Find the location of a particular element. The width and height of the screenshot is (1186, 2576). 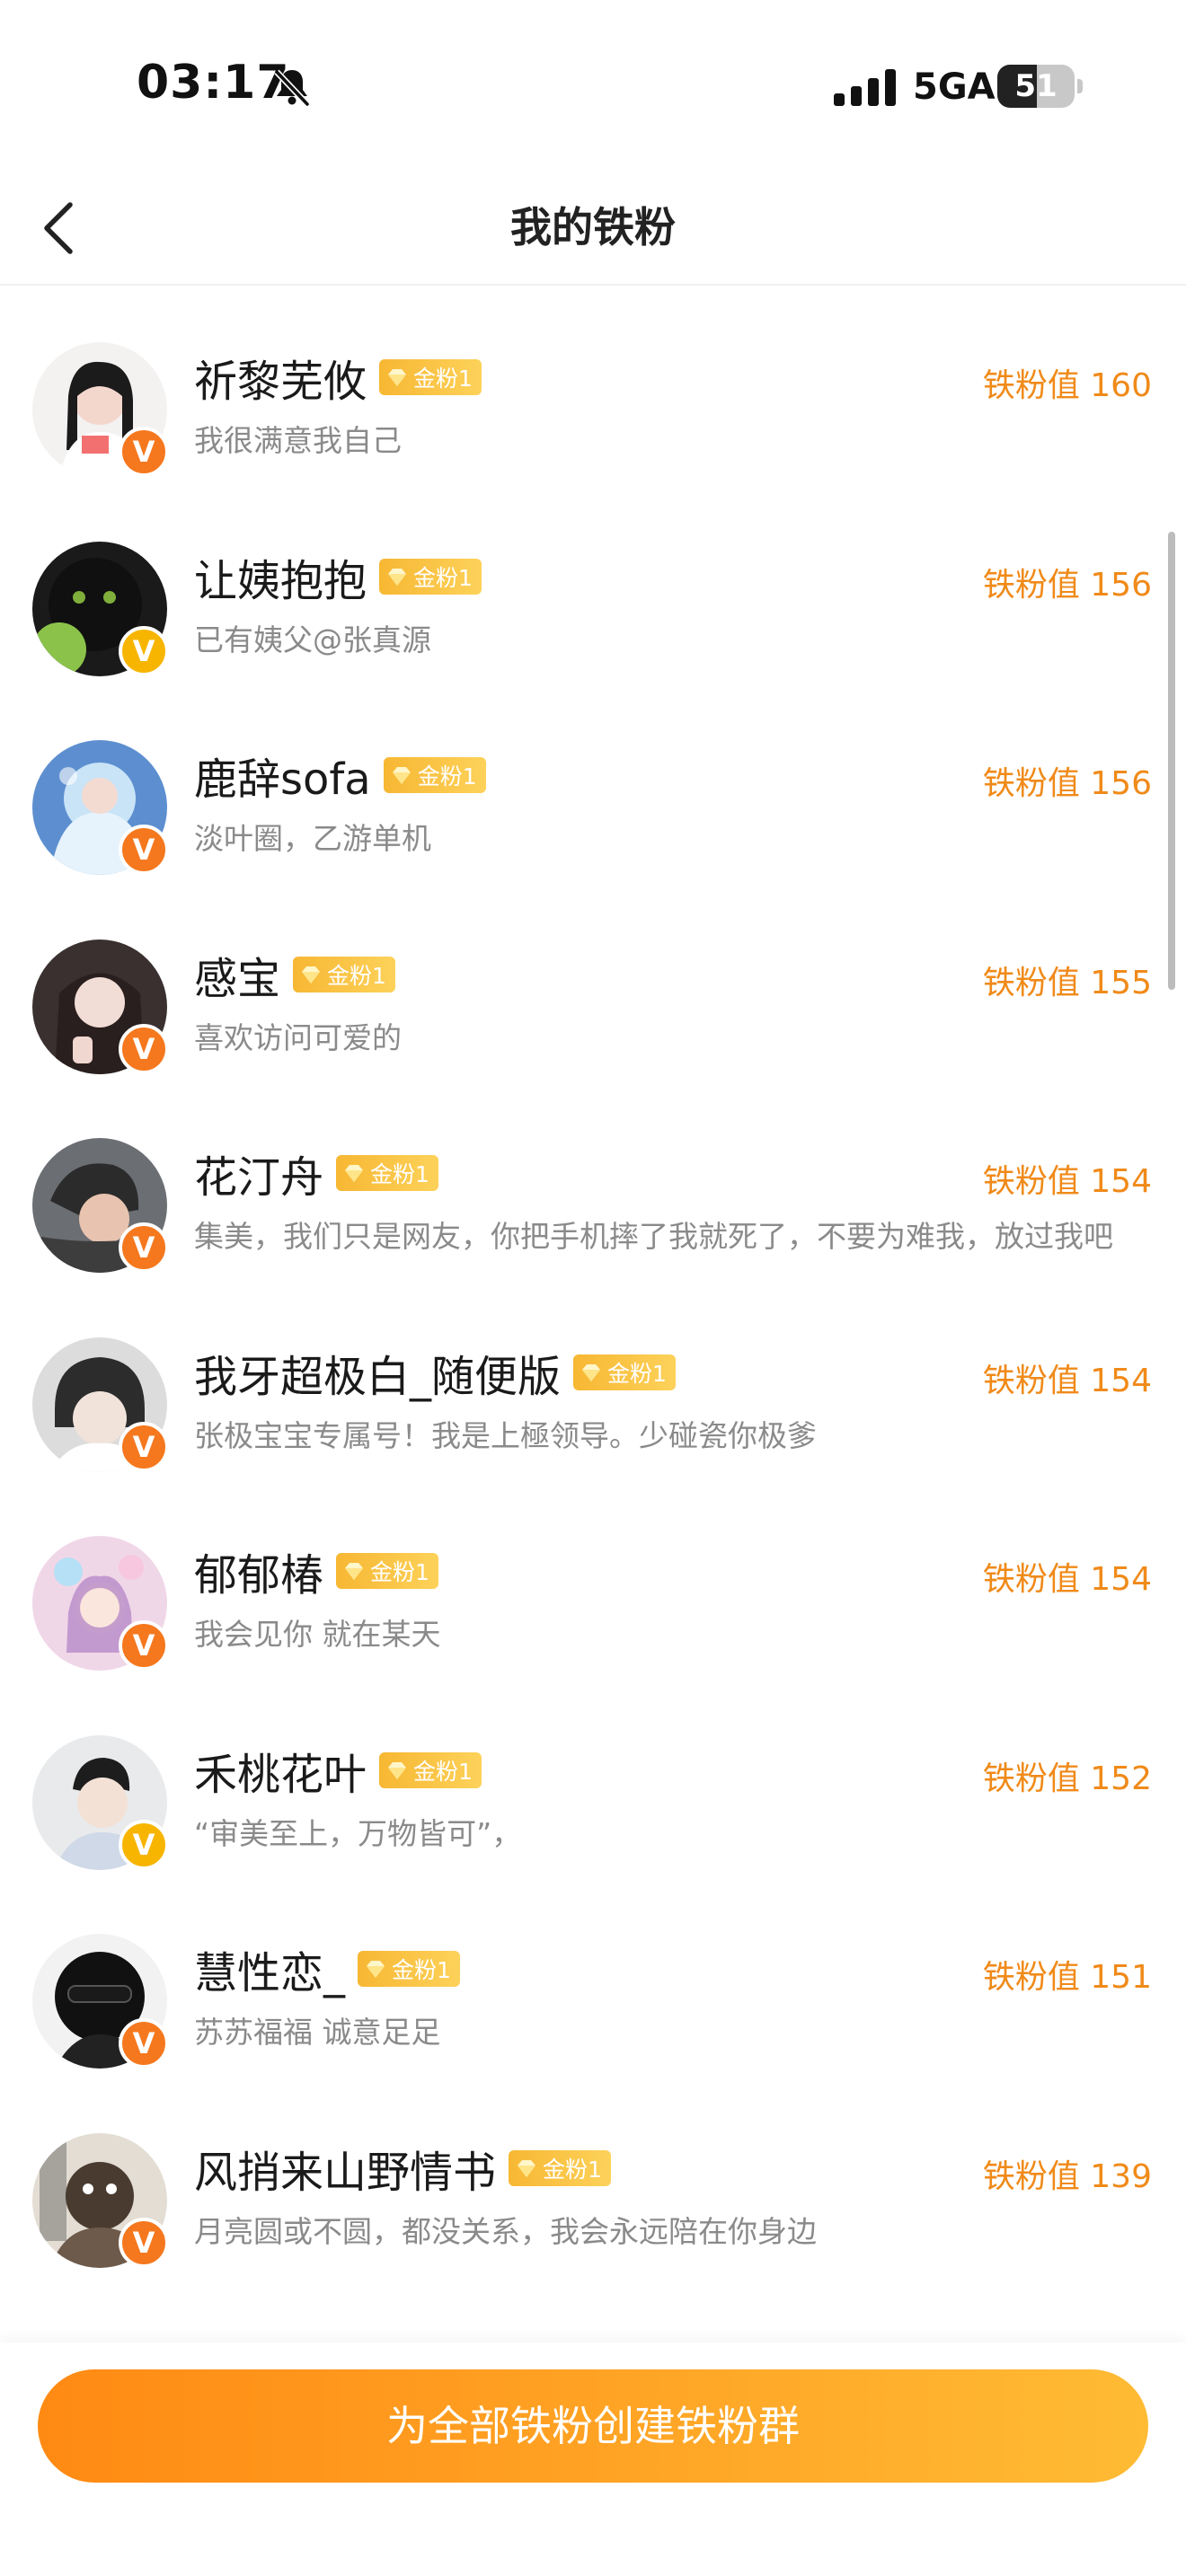

fan-list-item: V 风捎来山野情书 金粉1 月亮圆或不圆，都没关系，我会永远陪在你身边 铁粉值 139 is located at coordinates (593, 2178).